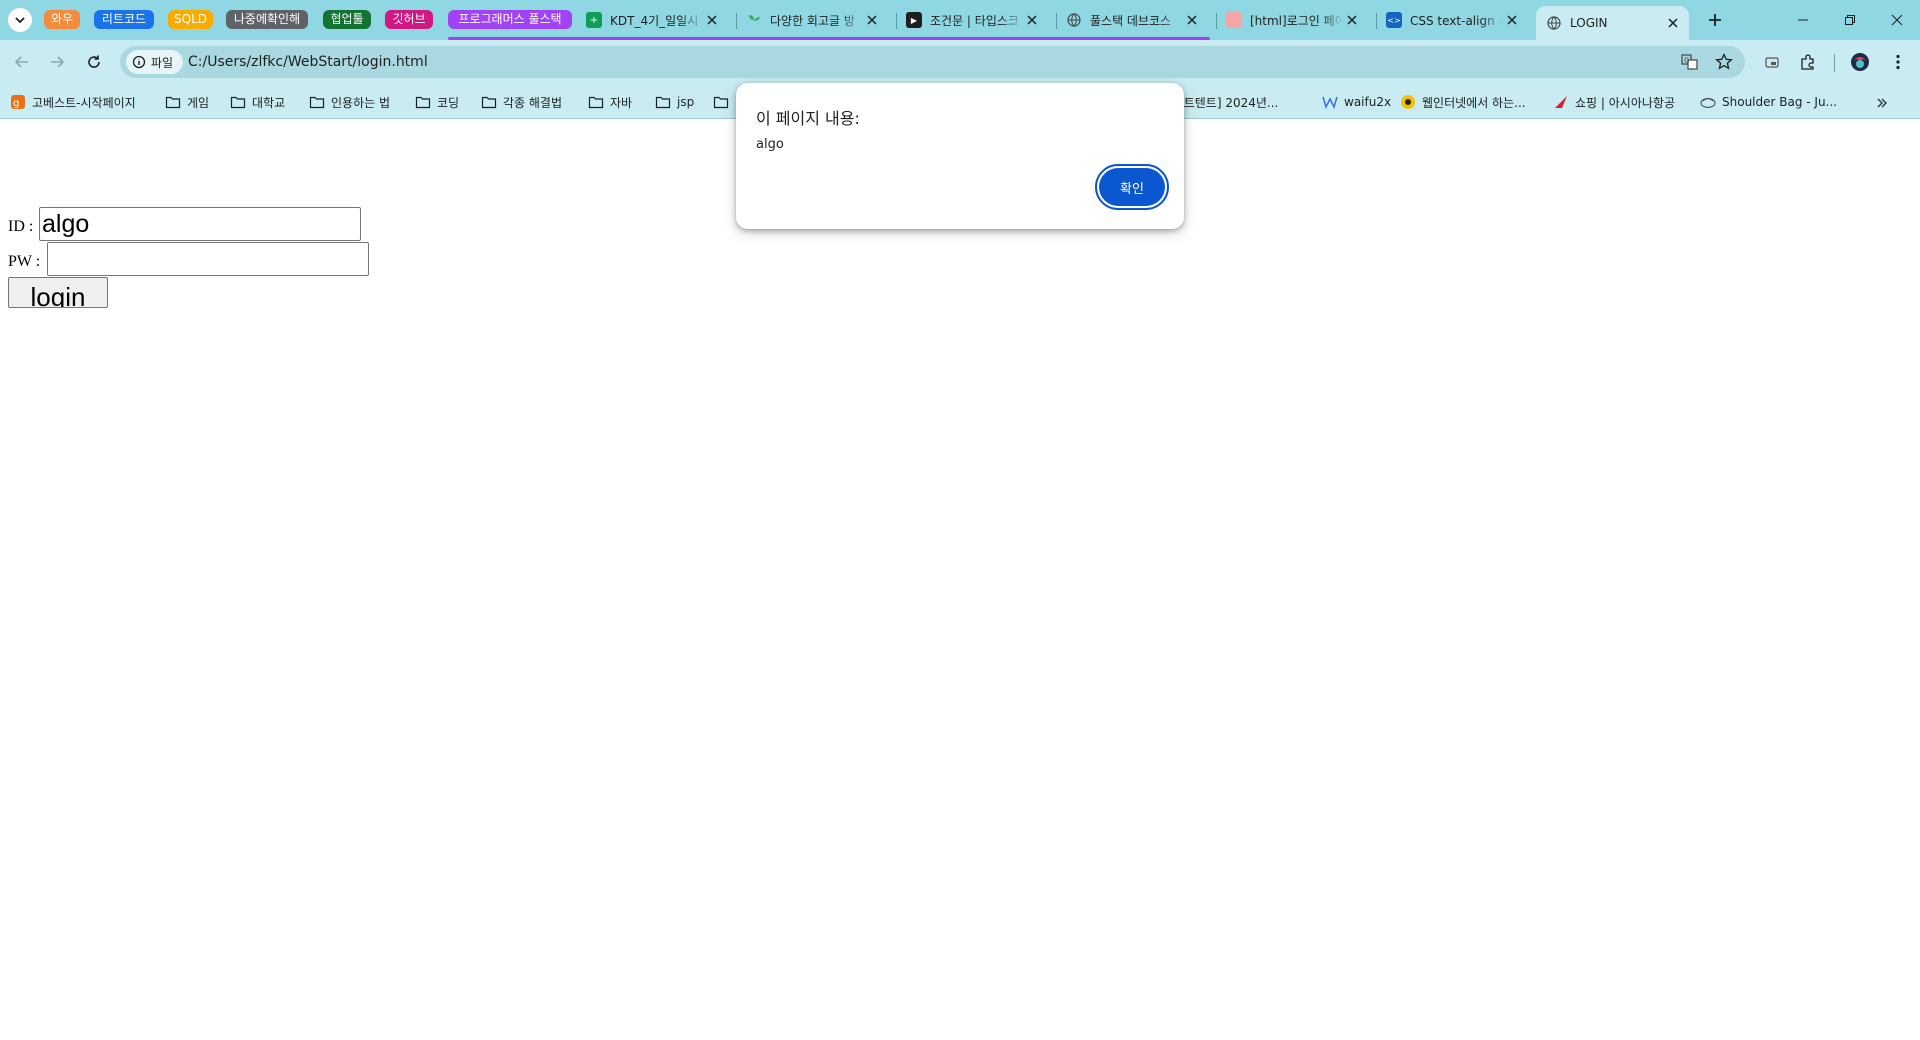  What do you see at coordinates (1589, 23) in the screenshot?
I see `tab-title: LOGIN` at bounding box center [1589, 23].